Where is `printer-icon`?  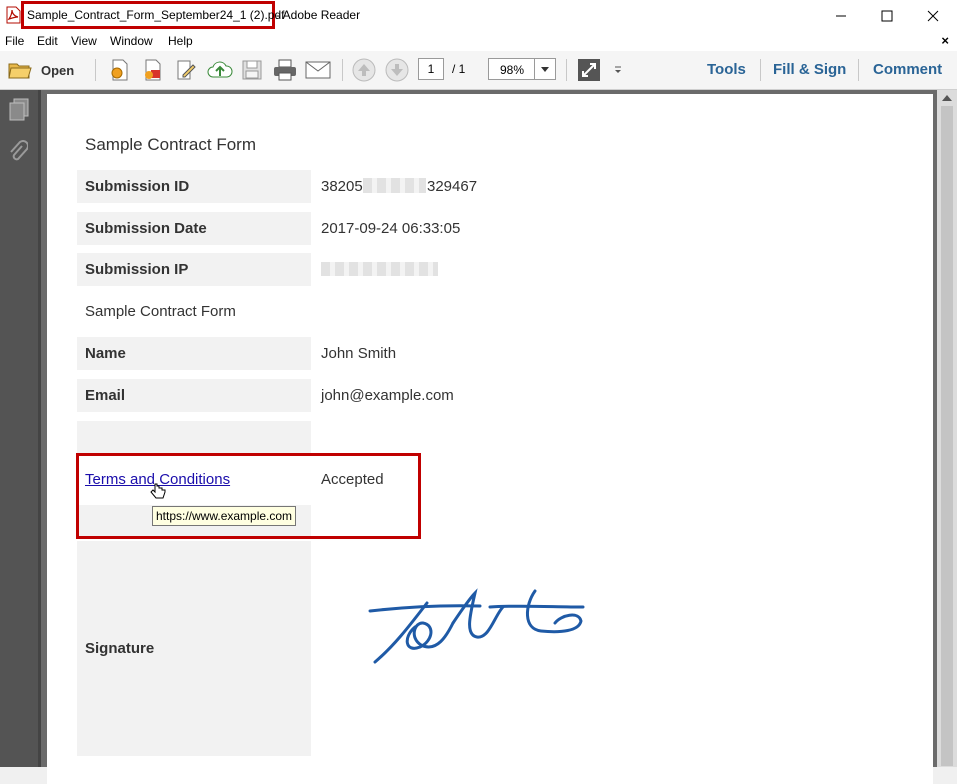 printer-icon is located at coordinates (285, 70).